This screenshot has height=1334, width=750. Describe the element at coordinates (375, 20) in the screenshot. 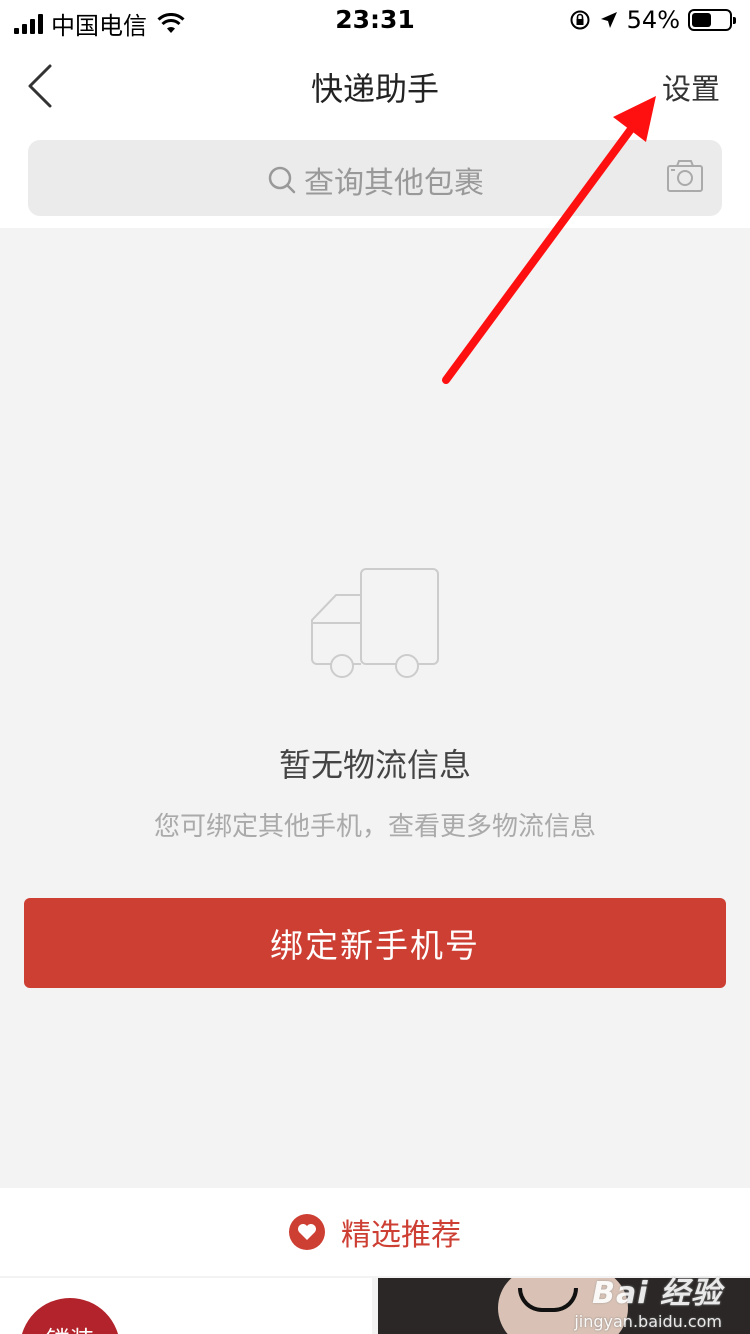

I see `status-bar: 中国电信 23:31 54%` at that location.